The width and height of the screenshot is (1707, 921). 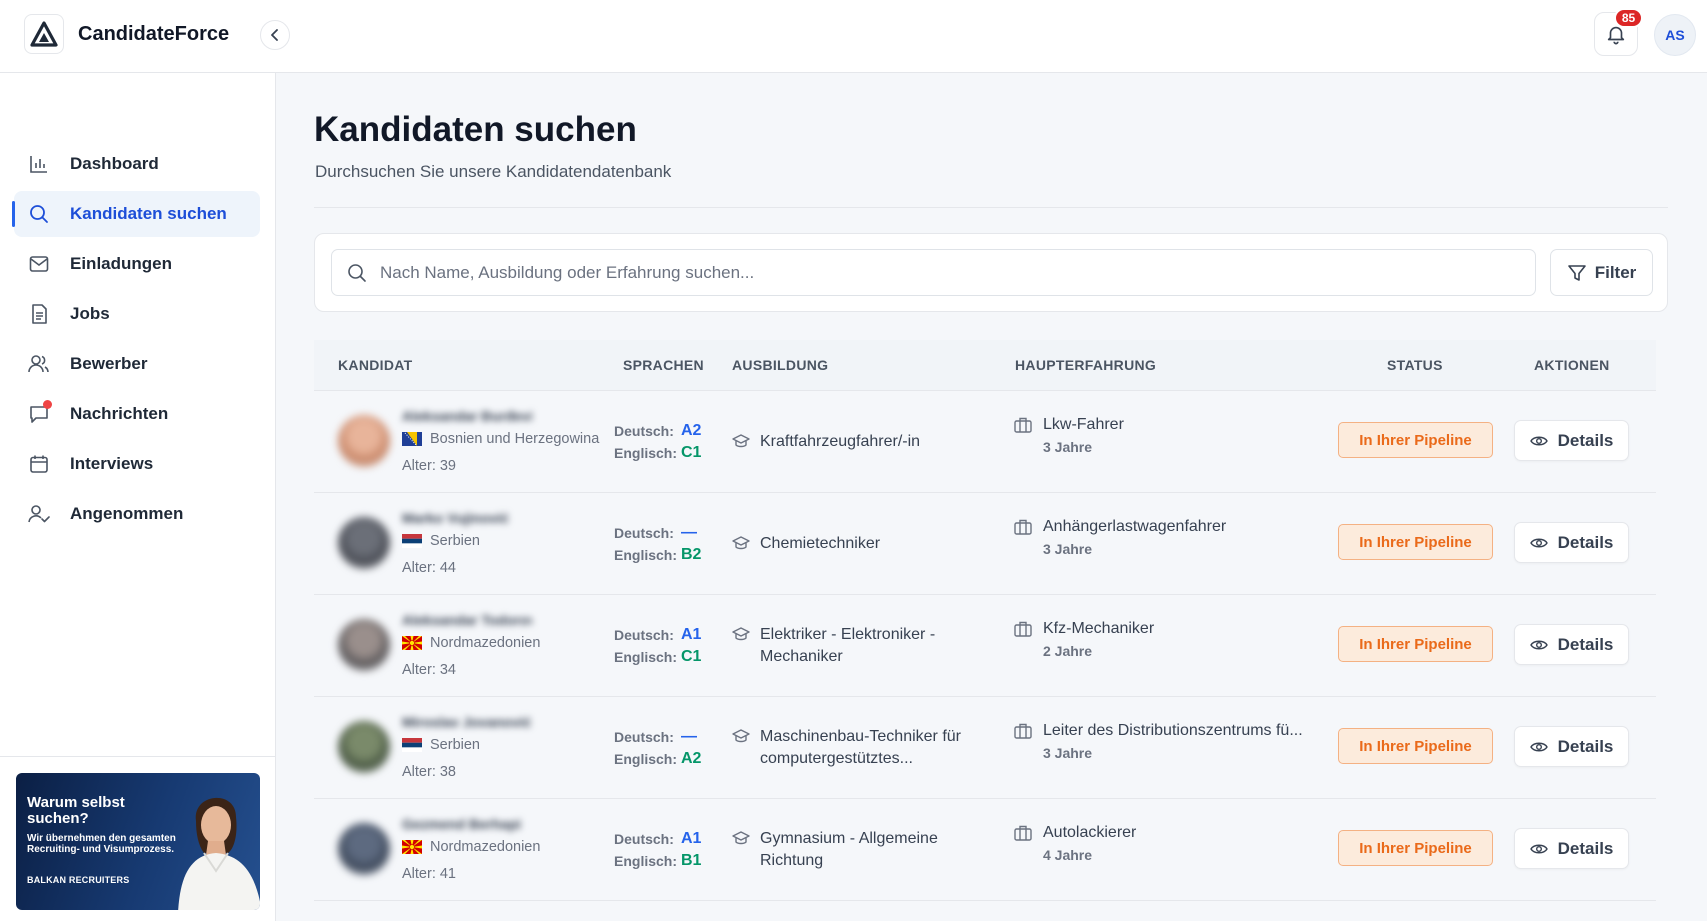 What do you see at coordinates (691, 554) in the screenshot?
I see `english-level: B2` at bounding box center [691, 554].